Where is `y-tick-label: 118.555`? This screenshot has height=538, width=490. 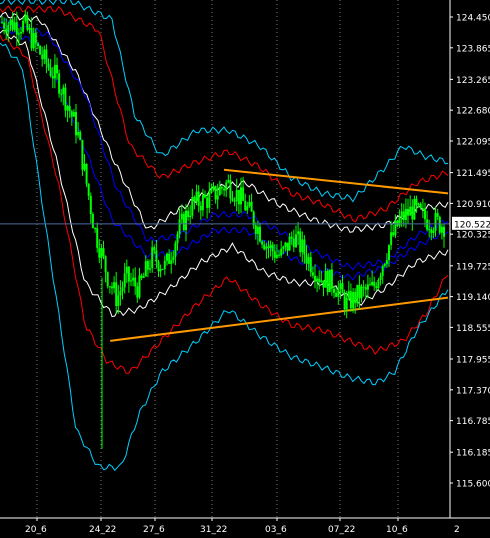 y-tick-label: 118.555 is located at coordinates (473, 329).